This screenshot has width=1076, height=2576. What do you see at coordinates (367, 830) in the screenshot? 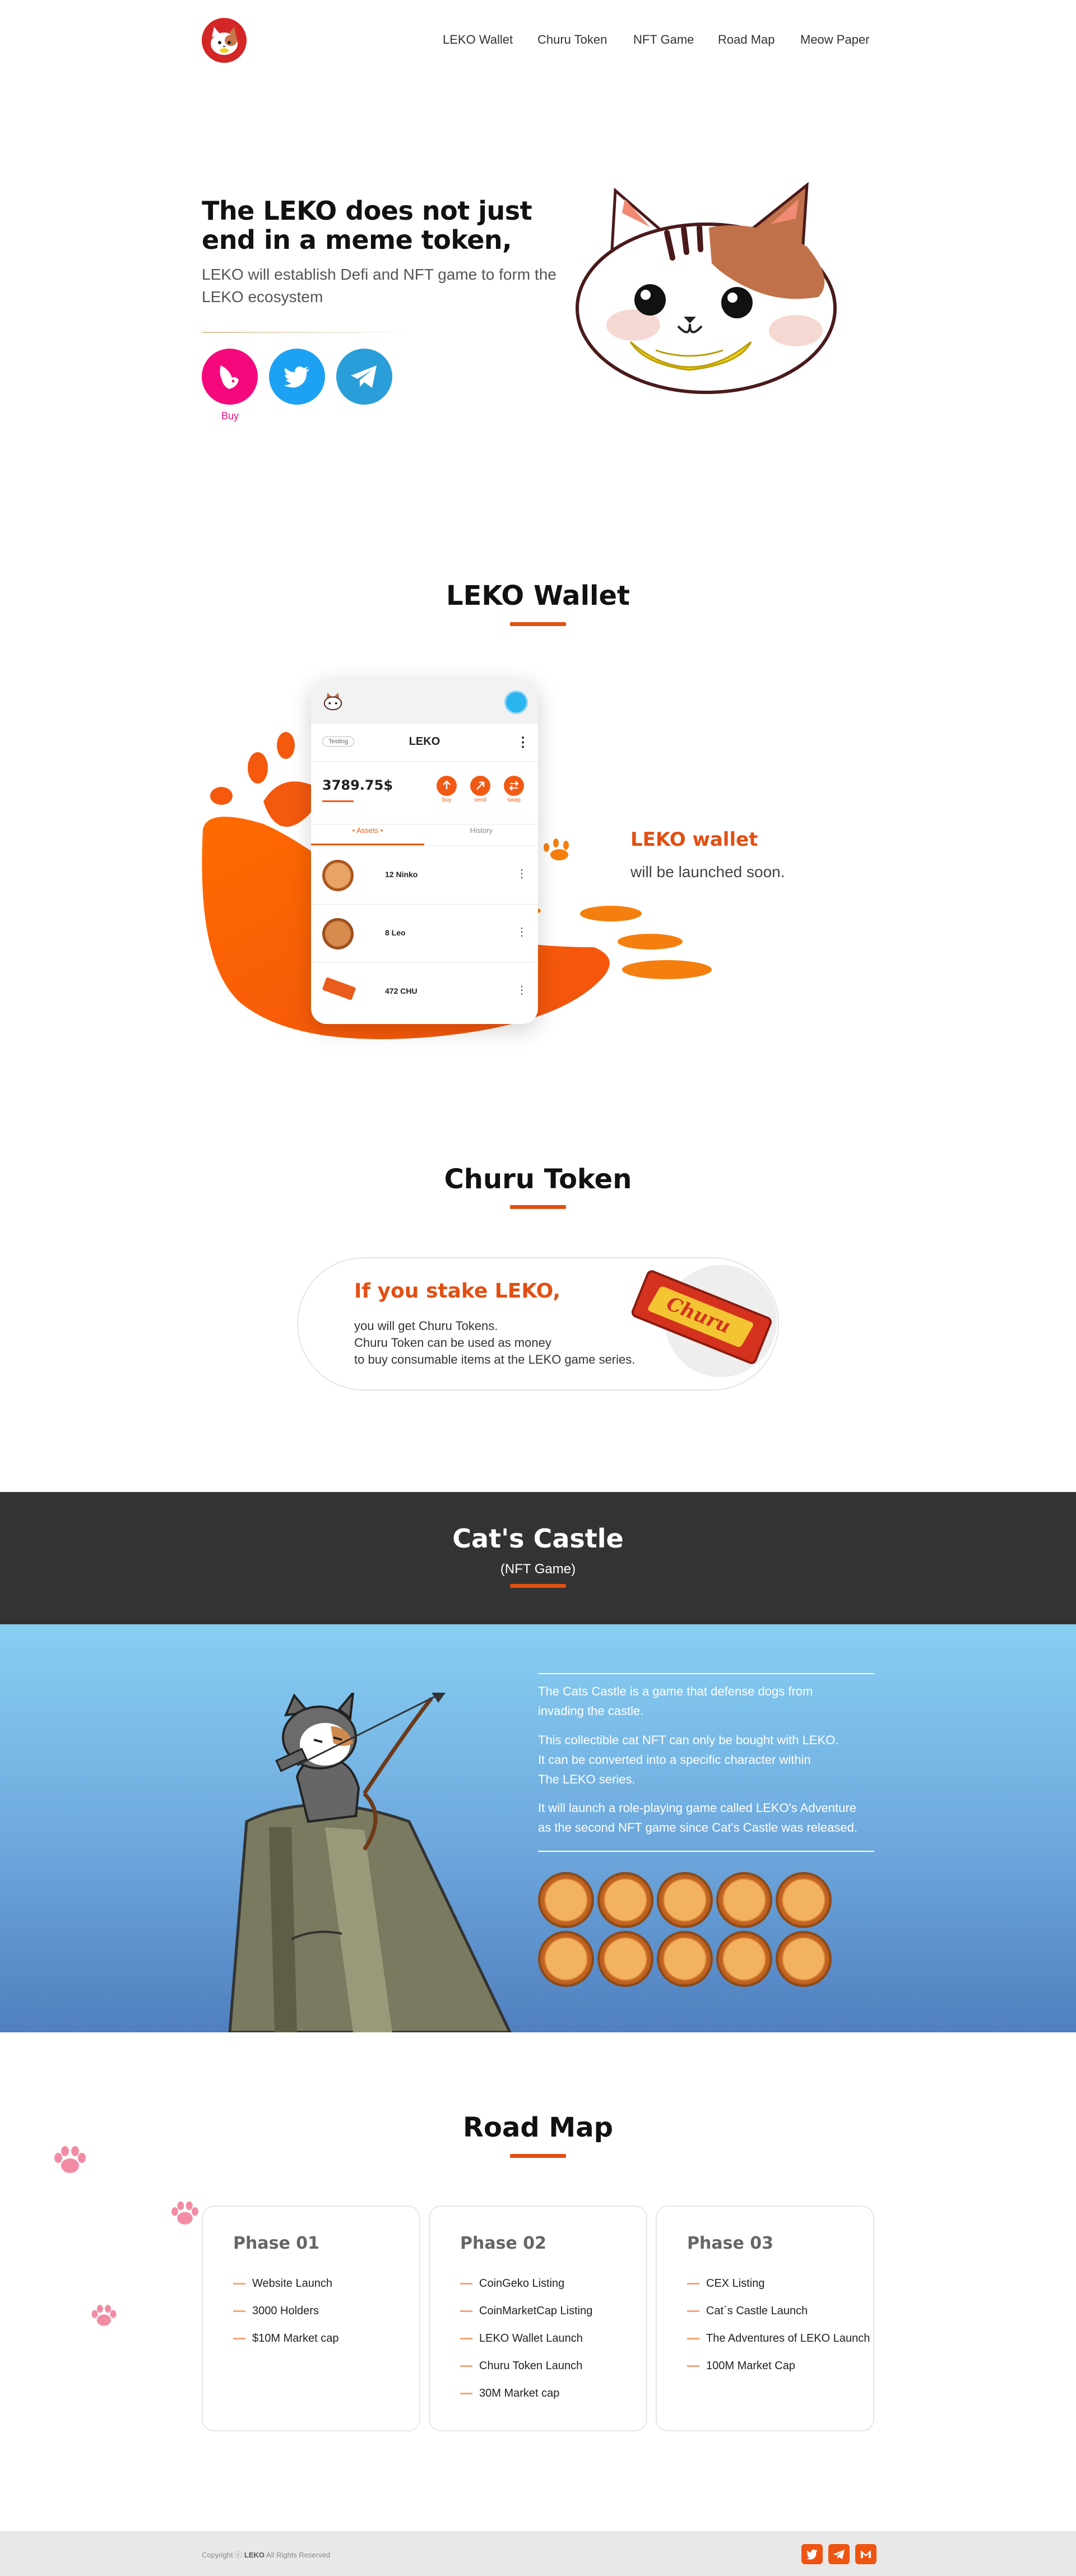
I see `tab-assets: • Assets •` at bounding box center [367, 830].